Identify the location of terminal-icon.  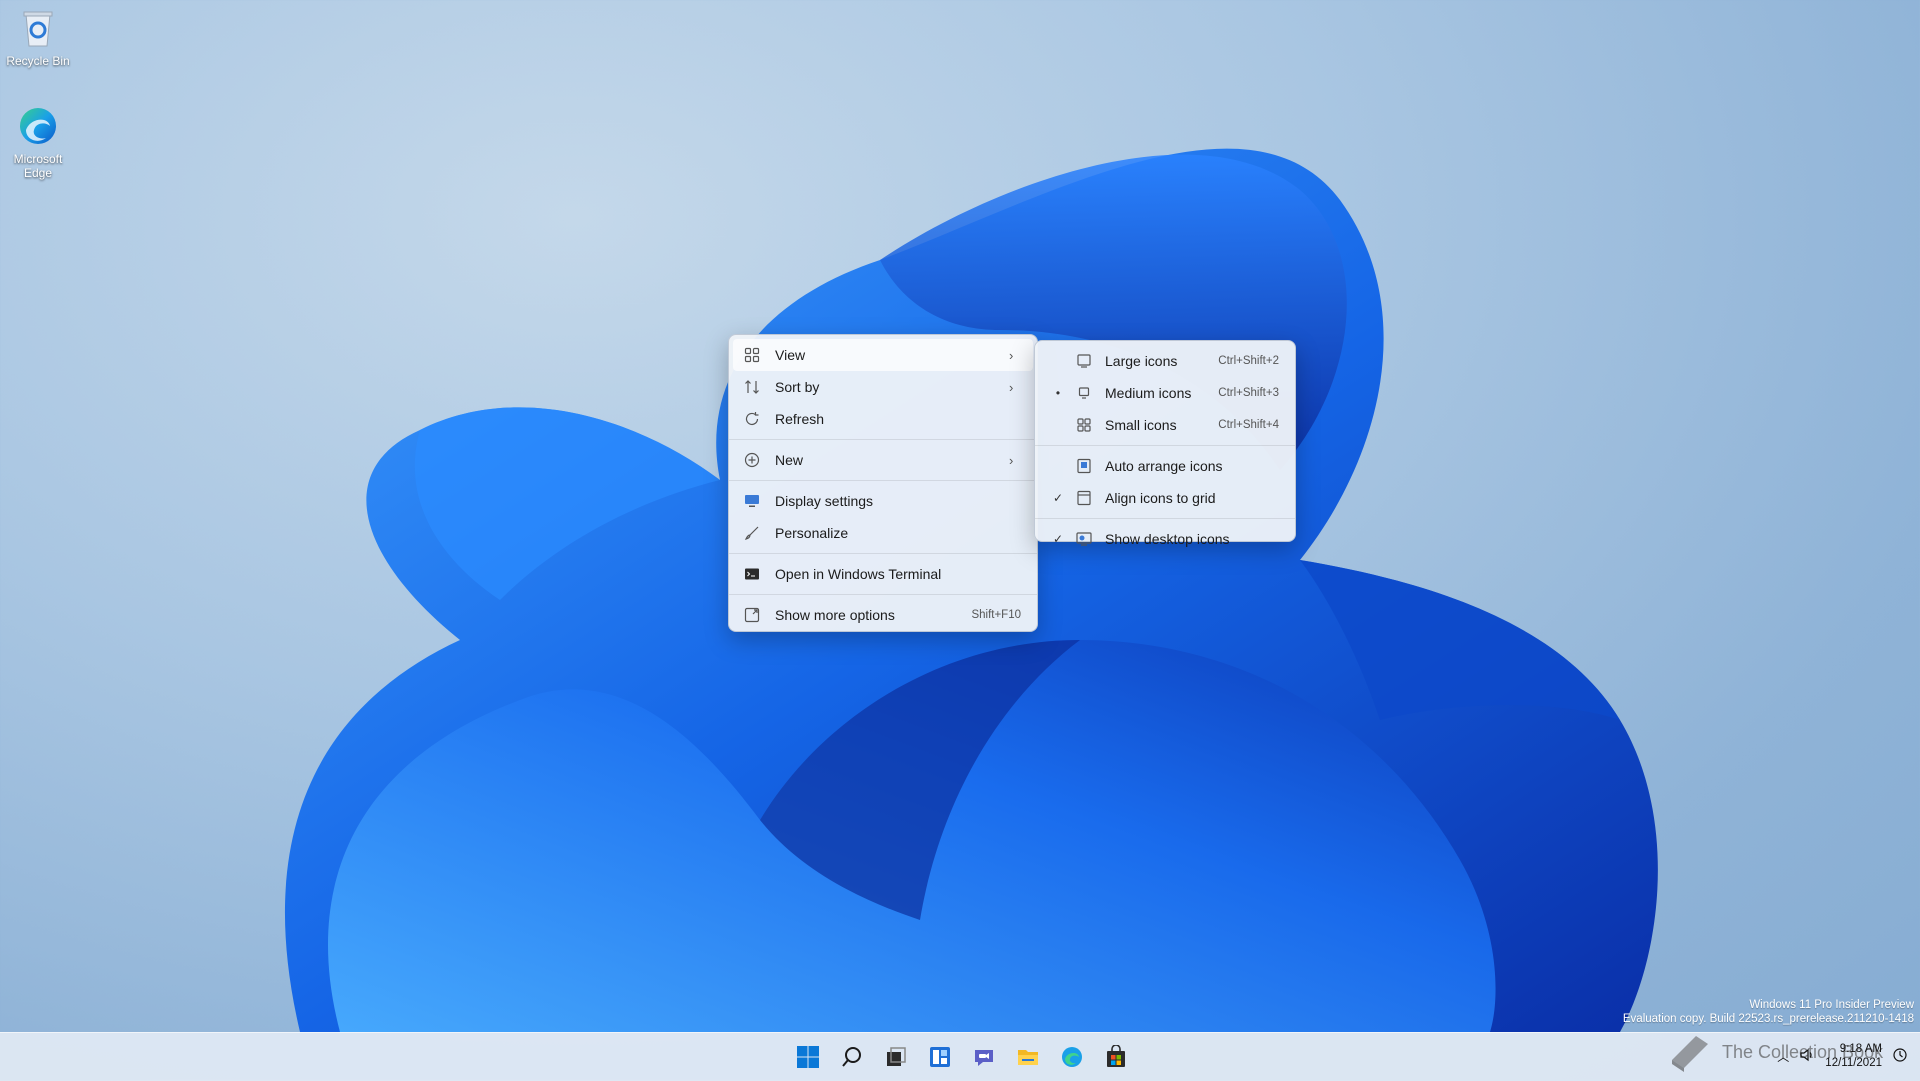
(752, 574).